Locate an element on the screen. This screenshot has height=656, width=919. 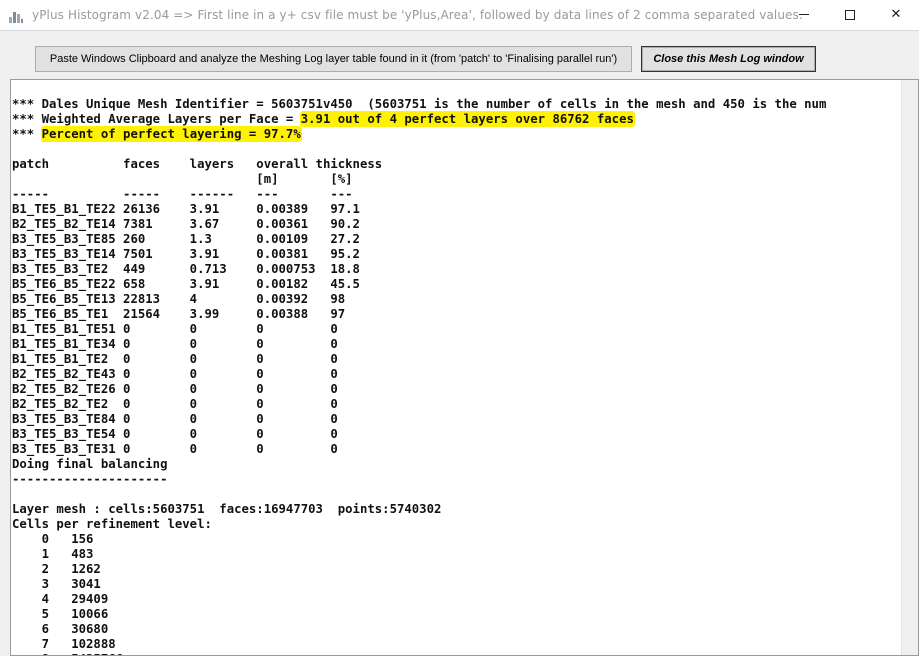
table-row: B1_TE5_B1_TE51 0 0 0 0 is located at coordinates (175, 329).